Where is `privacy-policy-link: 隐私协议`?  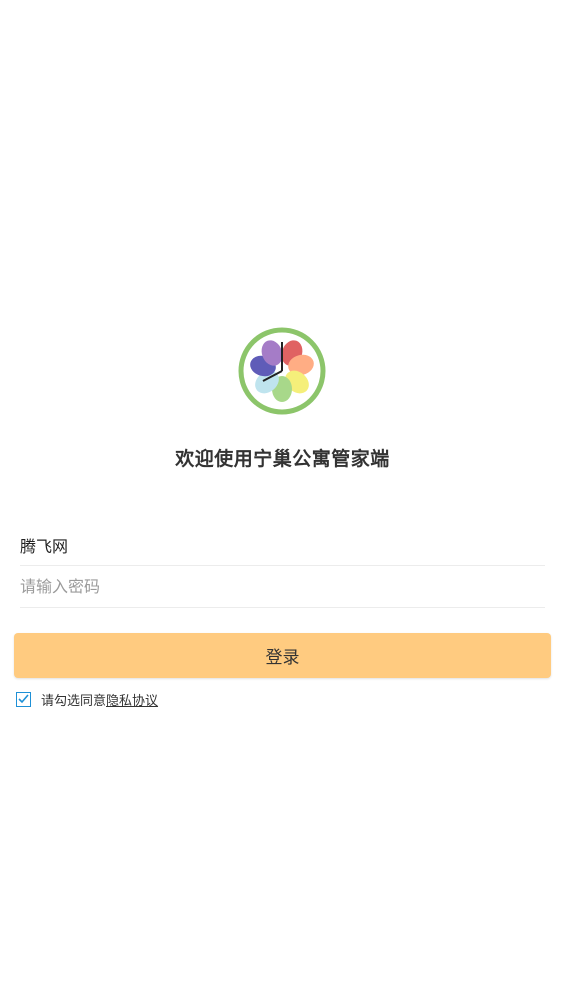
privacy-policy-link: 隐私协议 is located at coordinates (132, 699).